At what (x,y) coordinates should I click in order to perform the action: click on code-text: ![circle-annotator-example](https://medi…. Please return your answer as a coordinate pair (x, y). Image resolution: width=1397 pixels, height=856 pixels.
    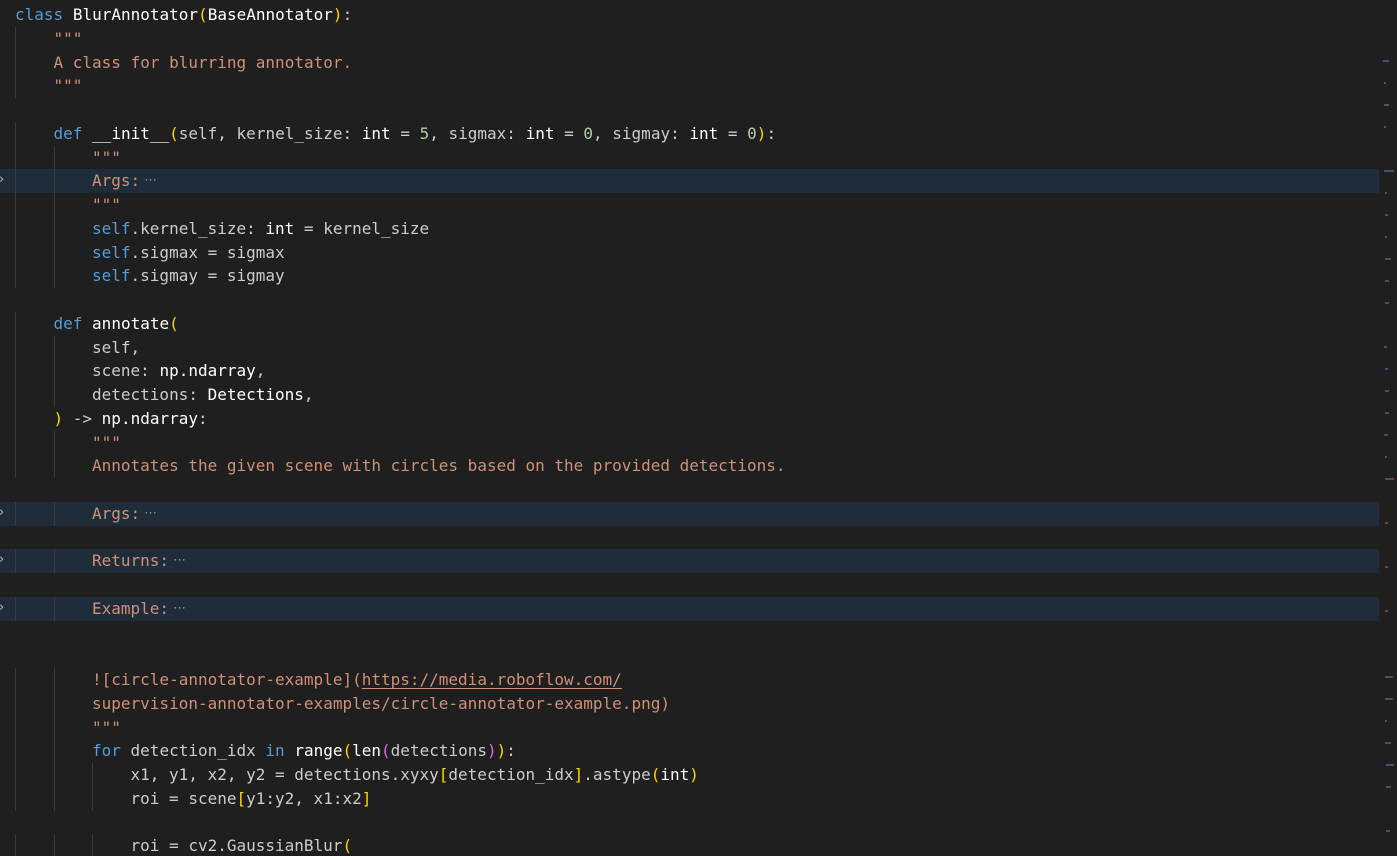
    Looking at the image, I should click on (357, 680).